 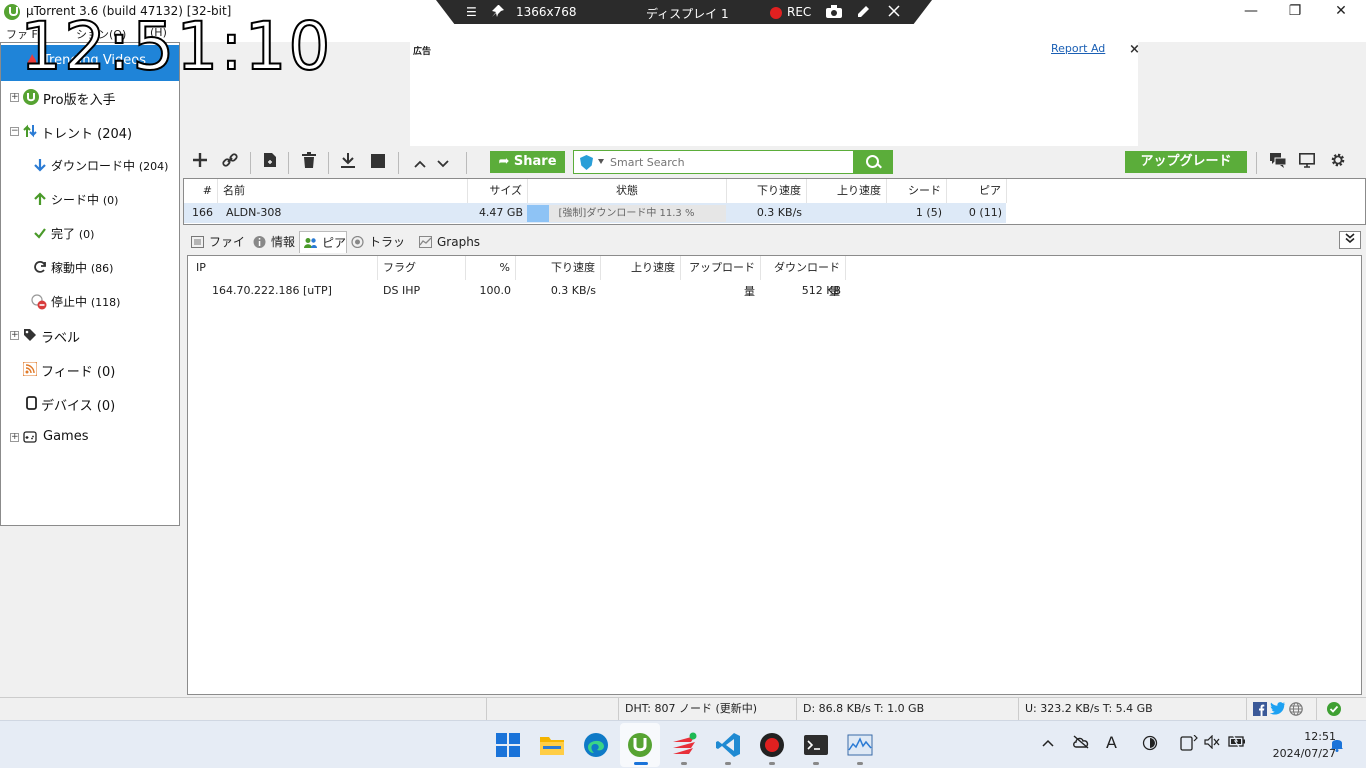 I want to click on create-torrent-icon, so click(x=270, y=163).